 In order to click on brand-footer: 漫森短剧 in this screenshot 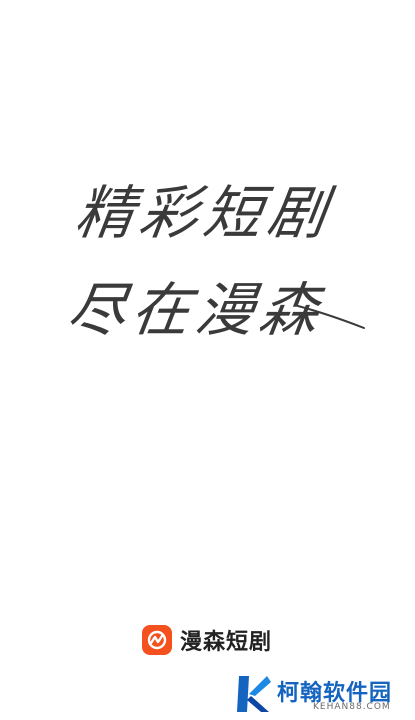, I will do `click(207, 640)`.